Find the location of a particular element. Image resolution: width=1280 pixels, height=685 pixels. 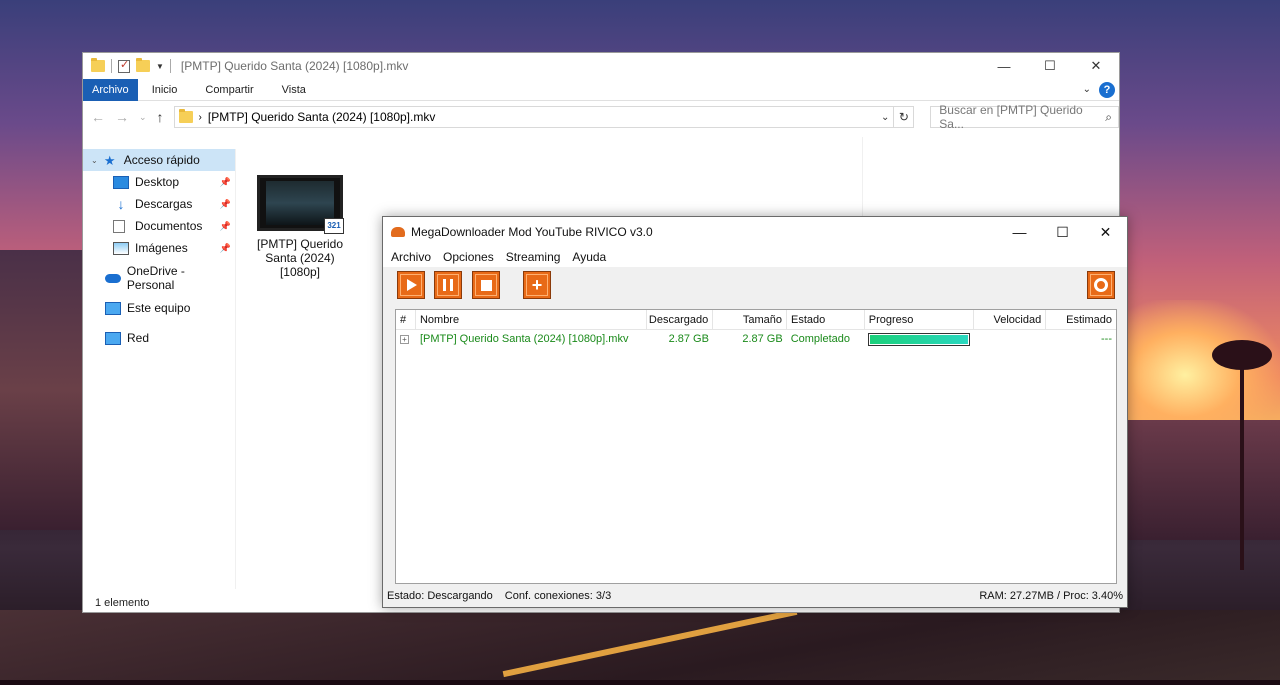

column-header-size: Tamaño is located at coordinates (750, 319).